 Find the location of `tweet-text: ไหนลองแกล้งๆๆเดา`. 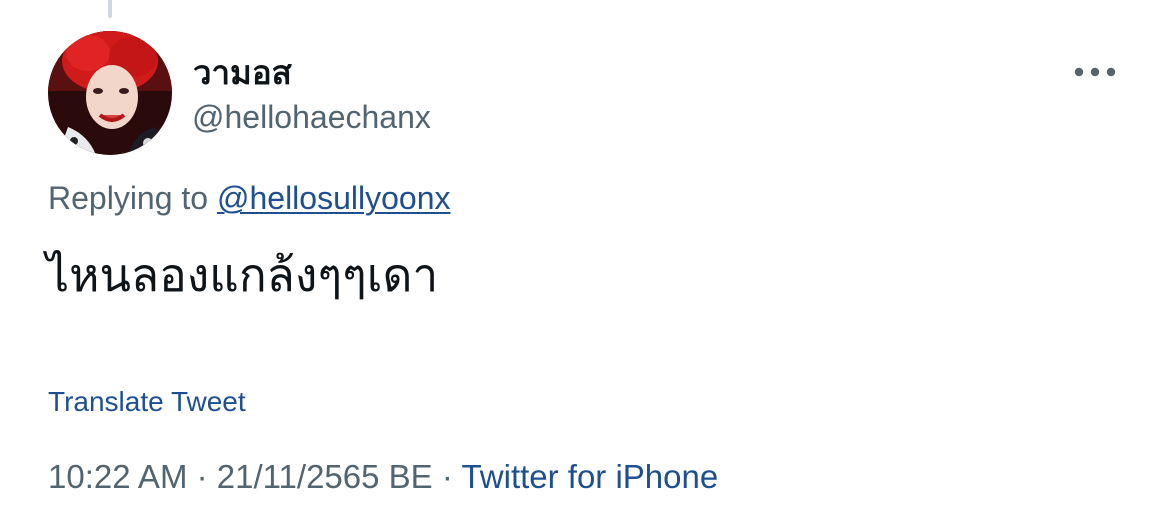

tweet-text: ไหนลองแกล้งๆๆเดา is located at coordinates (242, 275).